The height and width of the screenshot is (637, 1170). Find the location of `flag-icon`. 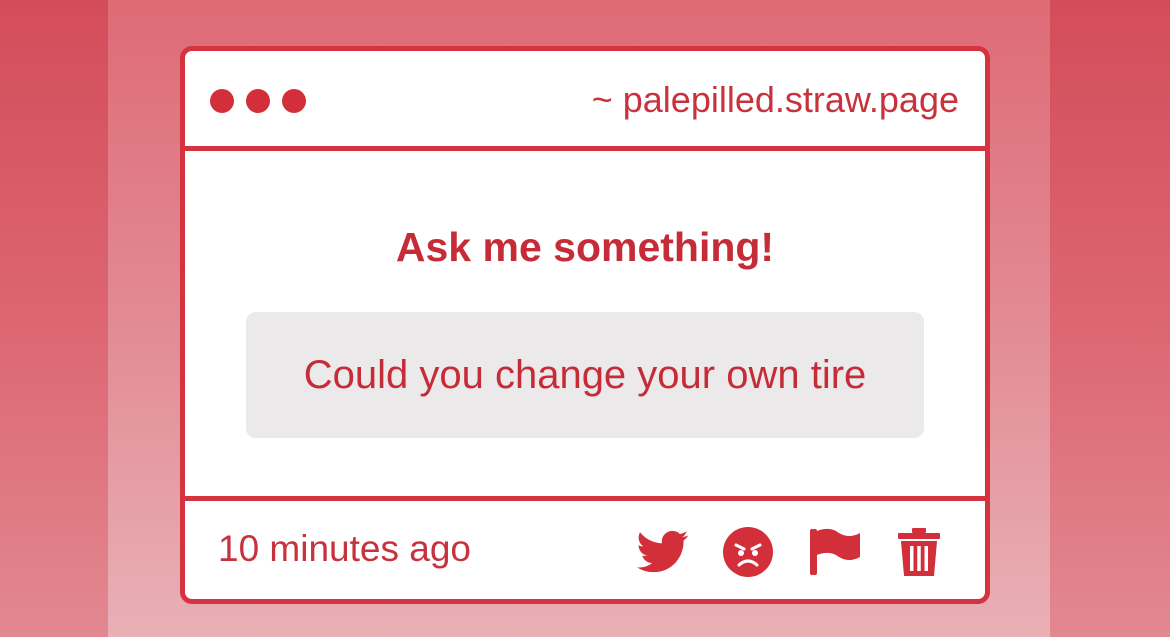

flag-icon is located at coordinates (835, 551).